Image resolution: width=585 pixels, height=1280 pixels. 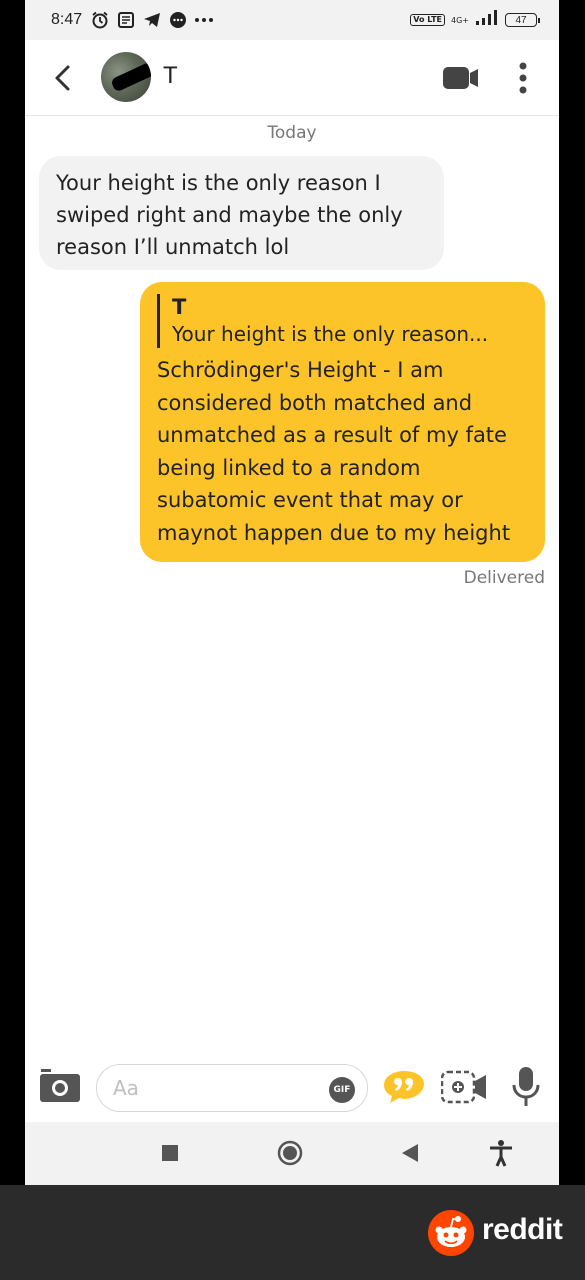 I want to click on square-icon, so click(x=170, y=1153).